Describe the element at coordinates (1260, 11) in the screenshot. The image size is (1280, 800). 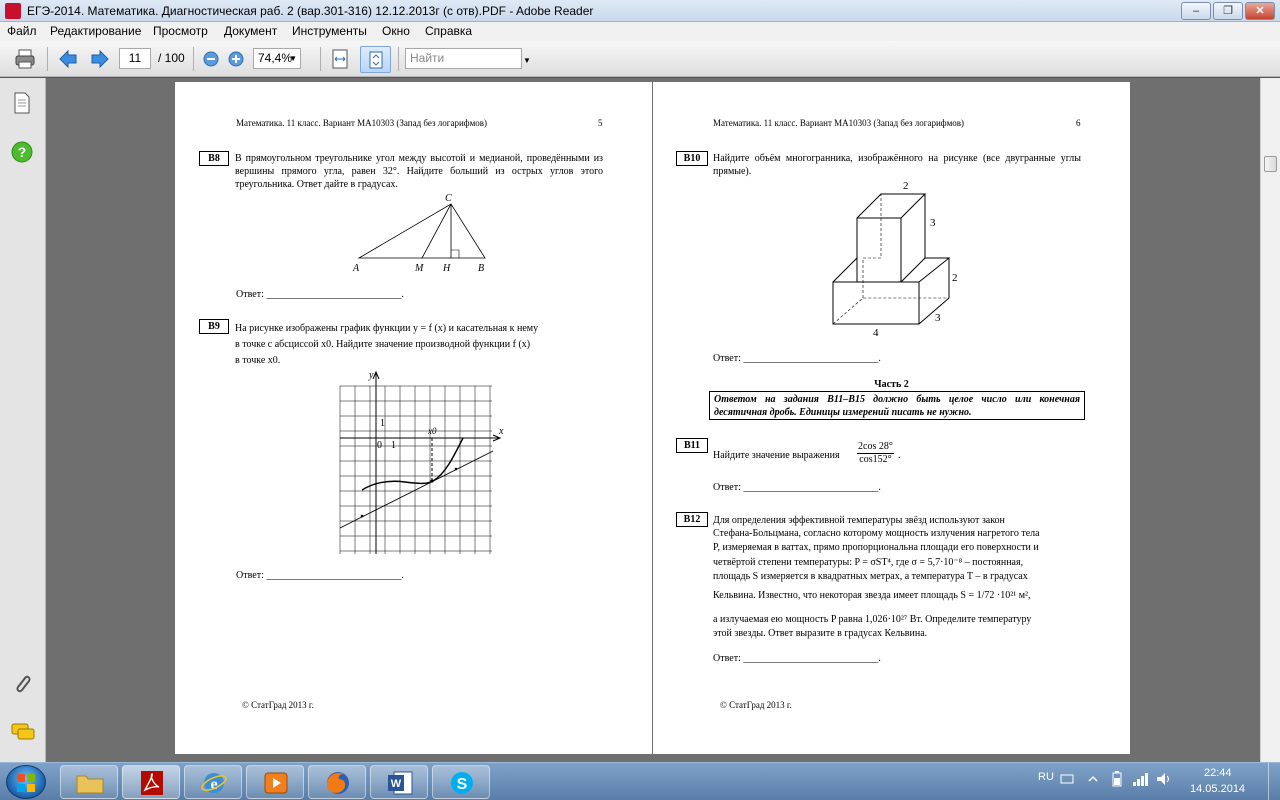
I see `close-button: ✕` at that location.